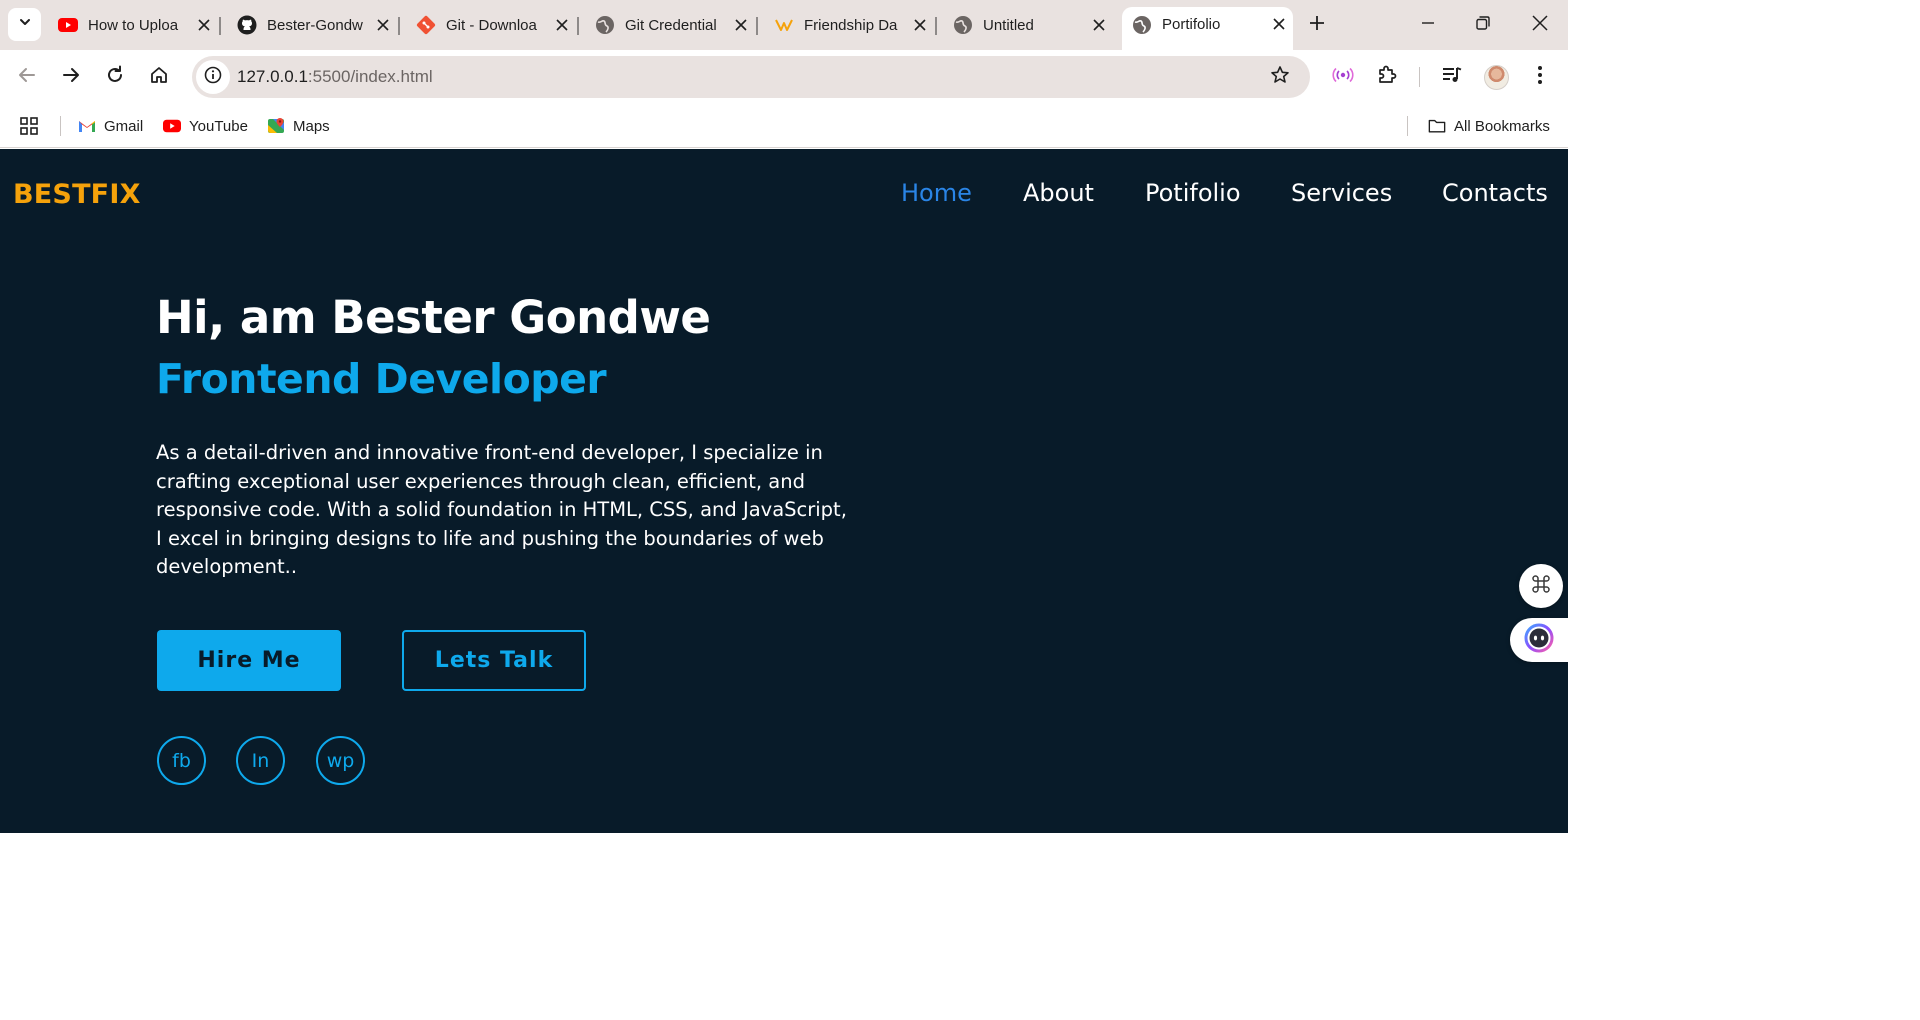 This screenshot has width=1920, height=1020. I want to click on minimize-icon, so click(1428, 25).